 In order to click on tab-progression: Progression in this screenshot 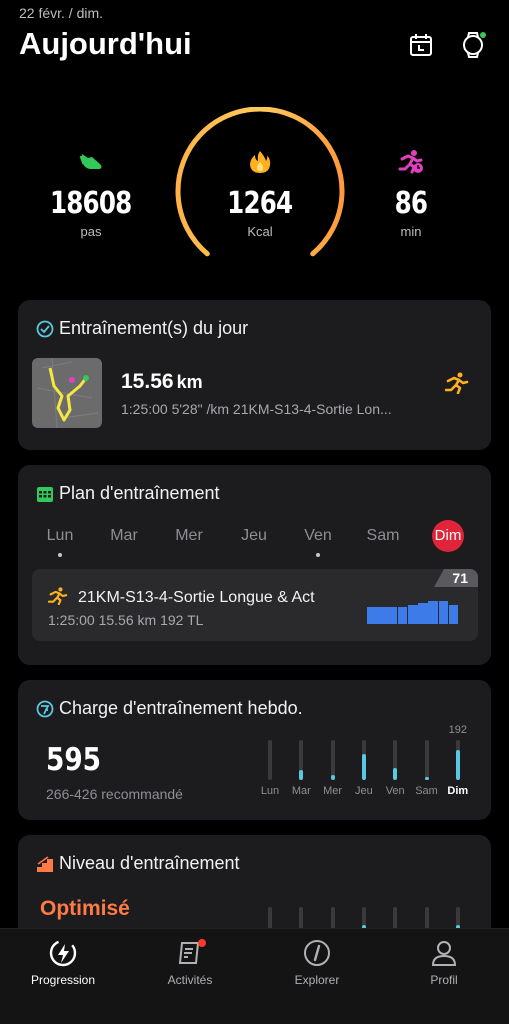, I will do `click(63, 962)`.